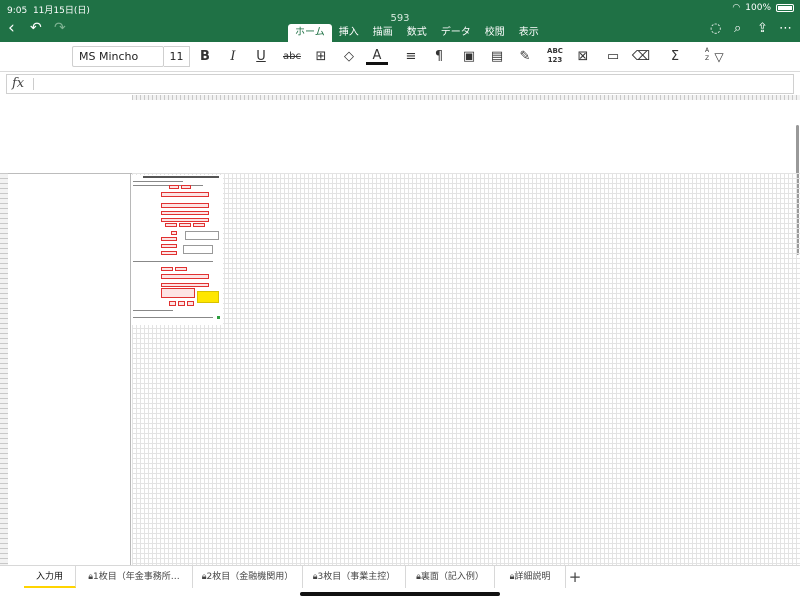 Image resolution: width=800 pixels, height=600 pixels. Describe the element at coordinates (715, 28) in the screenshot. I see `lightbulb-icon: ◌` at that location.